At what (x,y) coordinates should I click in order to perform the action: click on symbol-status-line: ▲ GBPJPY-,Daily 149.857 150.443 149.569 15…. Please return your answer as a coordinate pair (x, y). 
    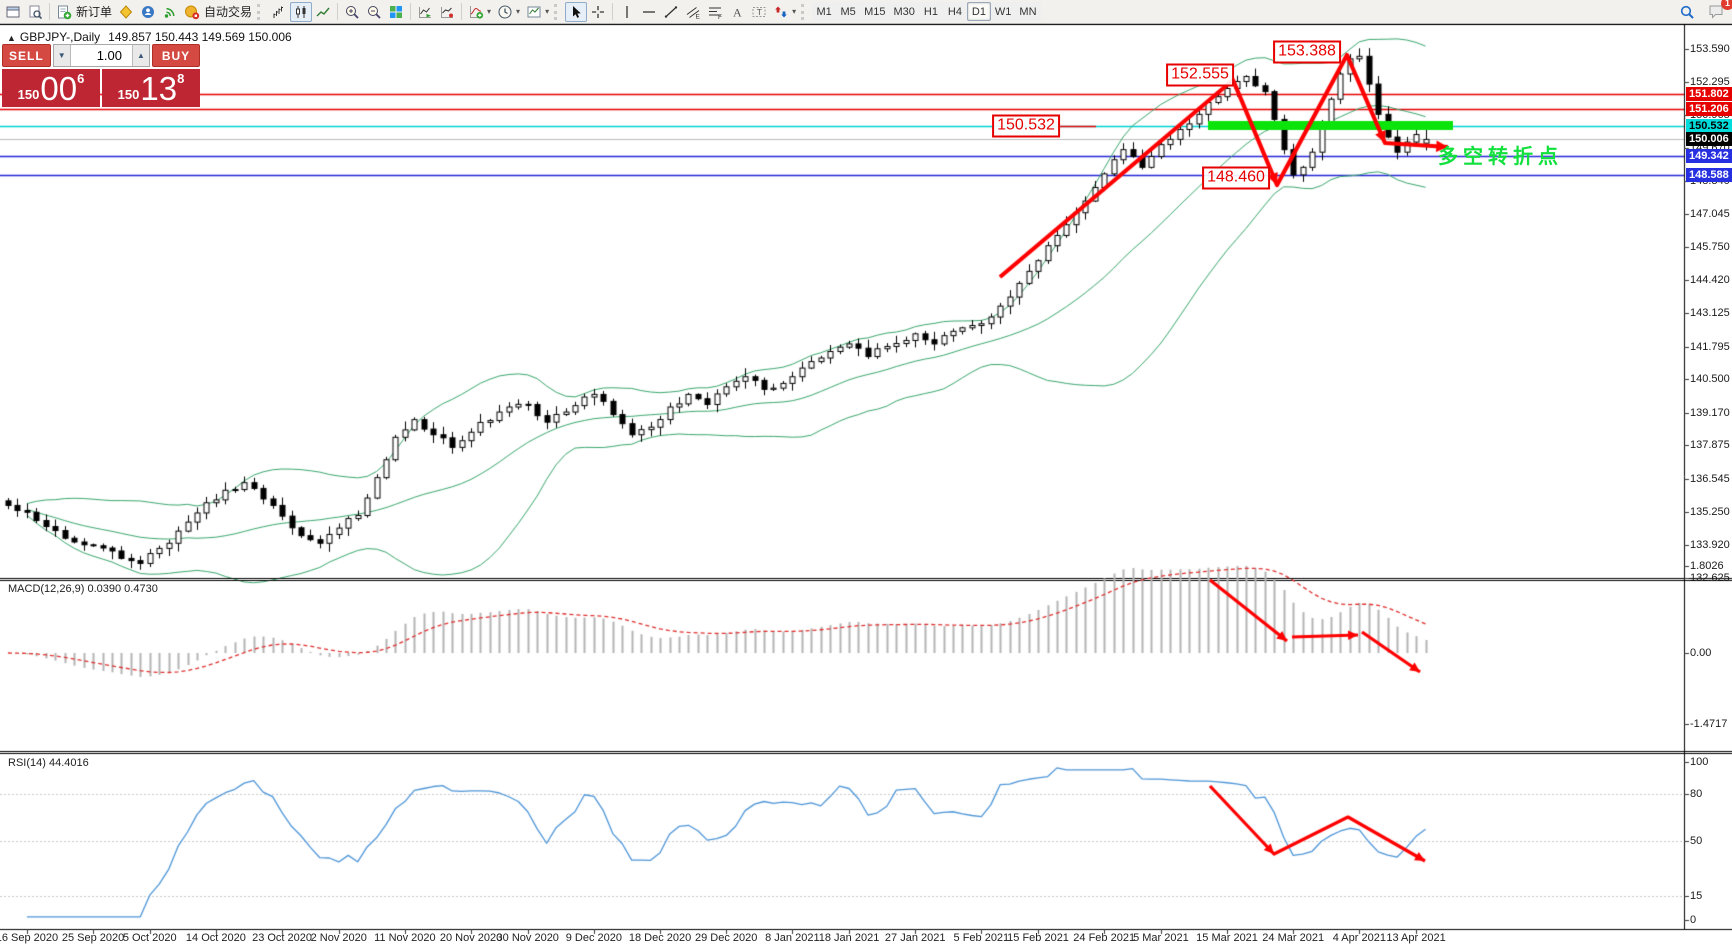
    Looking at the image, I should click on (149, 37).